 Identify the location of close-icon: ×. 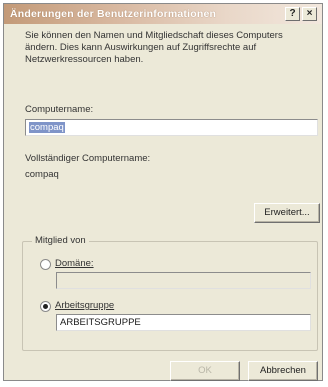
(309, 14).